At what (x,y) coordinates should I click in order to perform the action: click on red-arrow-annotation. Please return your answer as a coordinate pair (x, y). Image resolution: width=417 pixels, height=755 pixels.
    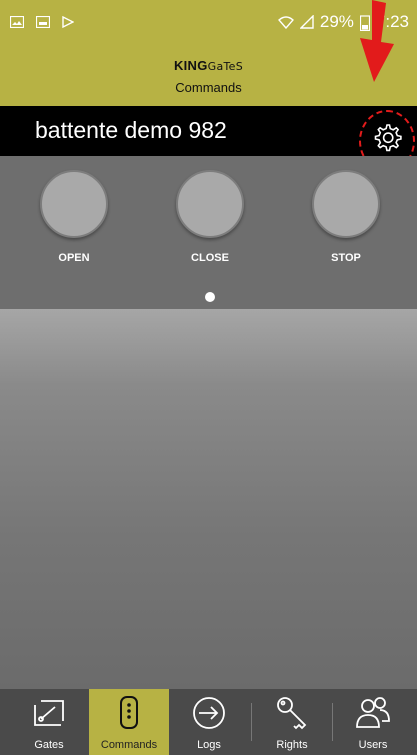
    Looking at the image, I should click on (377, 41).